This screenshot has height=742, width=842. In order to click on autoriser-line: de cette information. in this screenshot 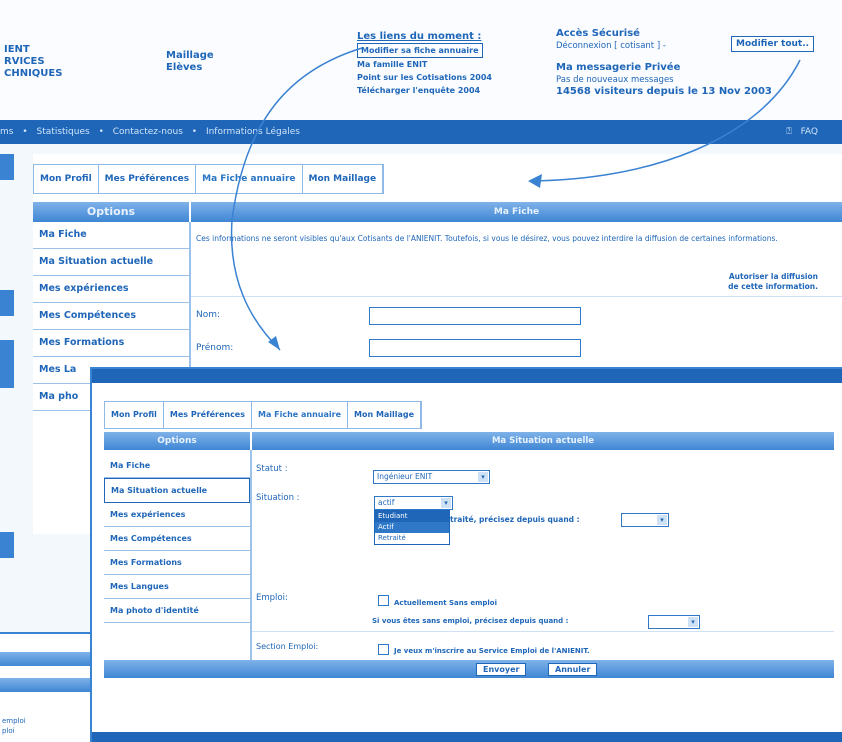, I will do `click(773, 286)`.